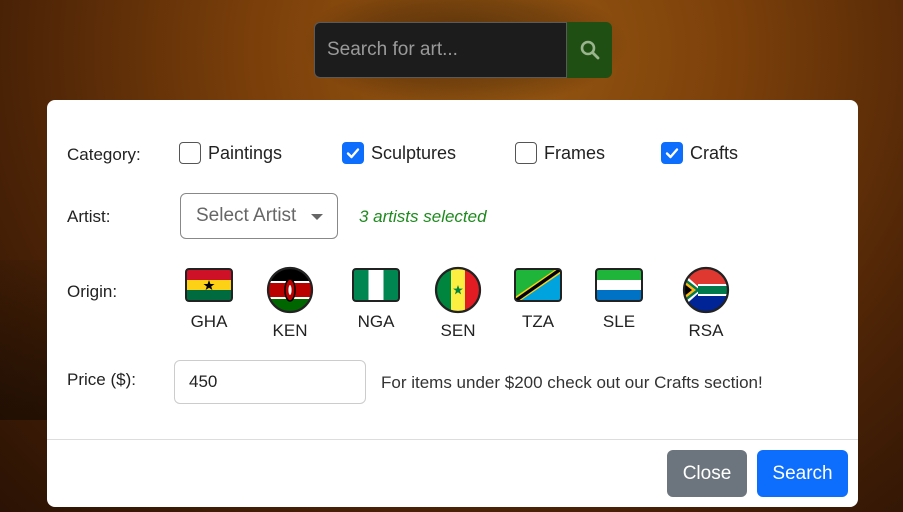  Describe the element at coordinates (246, 215) in the screenshot. I see `artist-select-value: Select Artist` at that location.